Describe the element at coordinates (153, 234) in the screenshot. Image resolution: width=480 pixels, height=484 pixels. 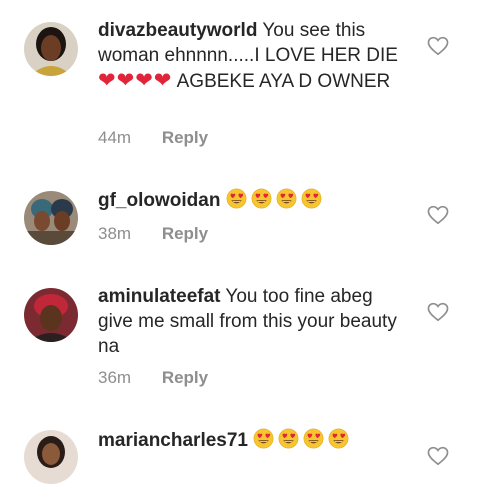
I see `comment-meta: 38m Reply` at that location.